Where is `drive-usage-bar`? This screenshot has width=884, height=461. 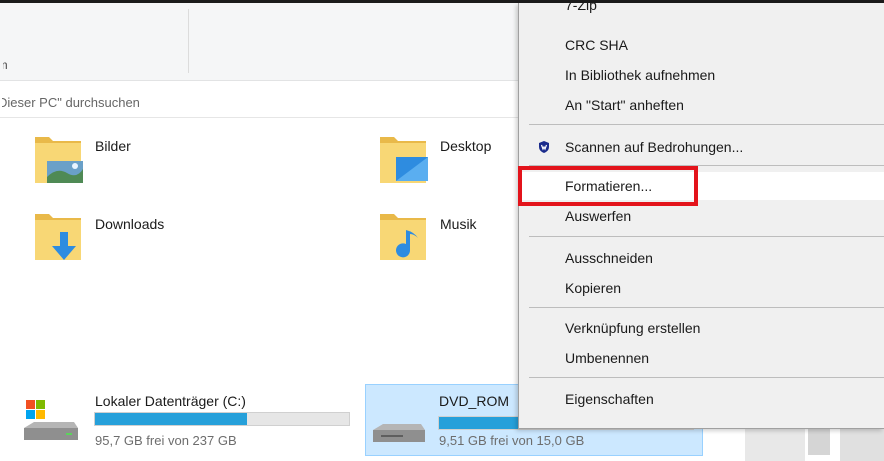 drive-usage-bar is located at coordinates (222, 419).